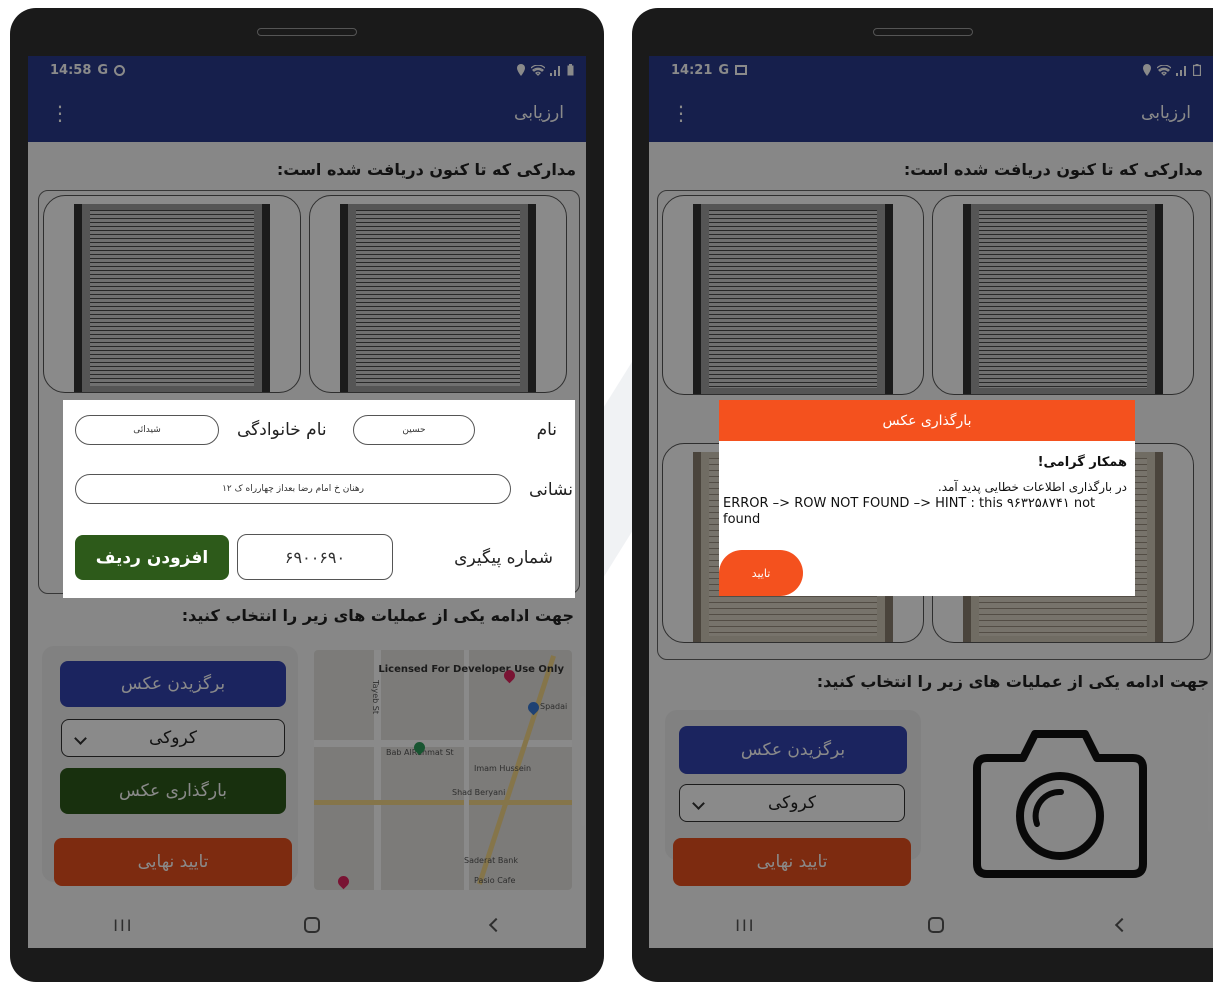  What do you see at coordinates (414, 430) in the screenshot?
I see `name-field: حسین` at bounding box center [414, 430].